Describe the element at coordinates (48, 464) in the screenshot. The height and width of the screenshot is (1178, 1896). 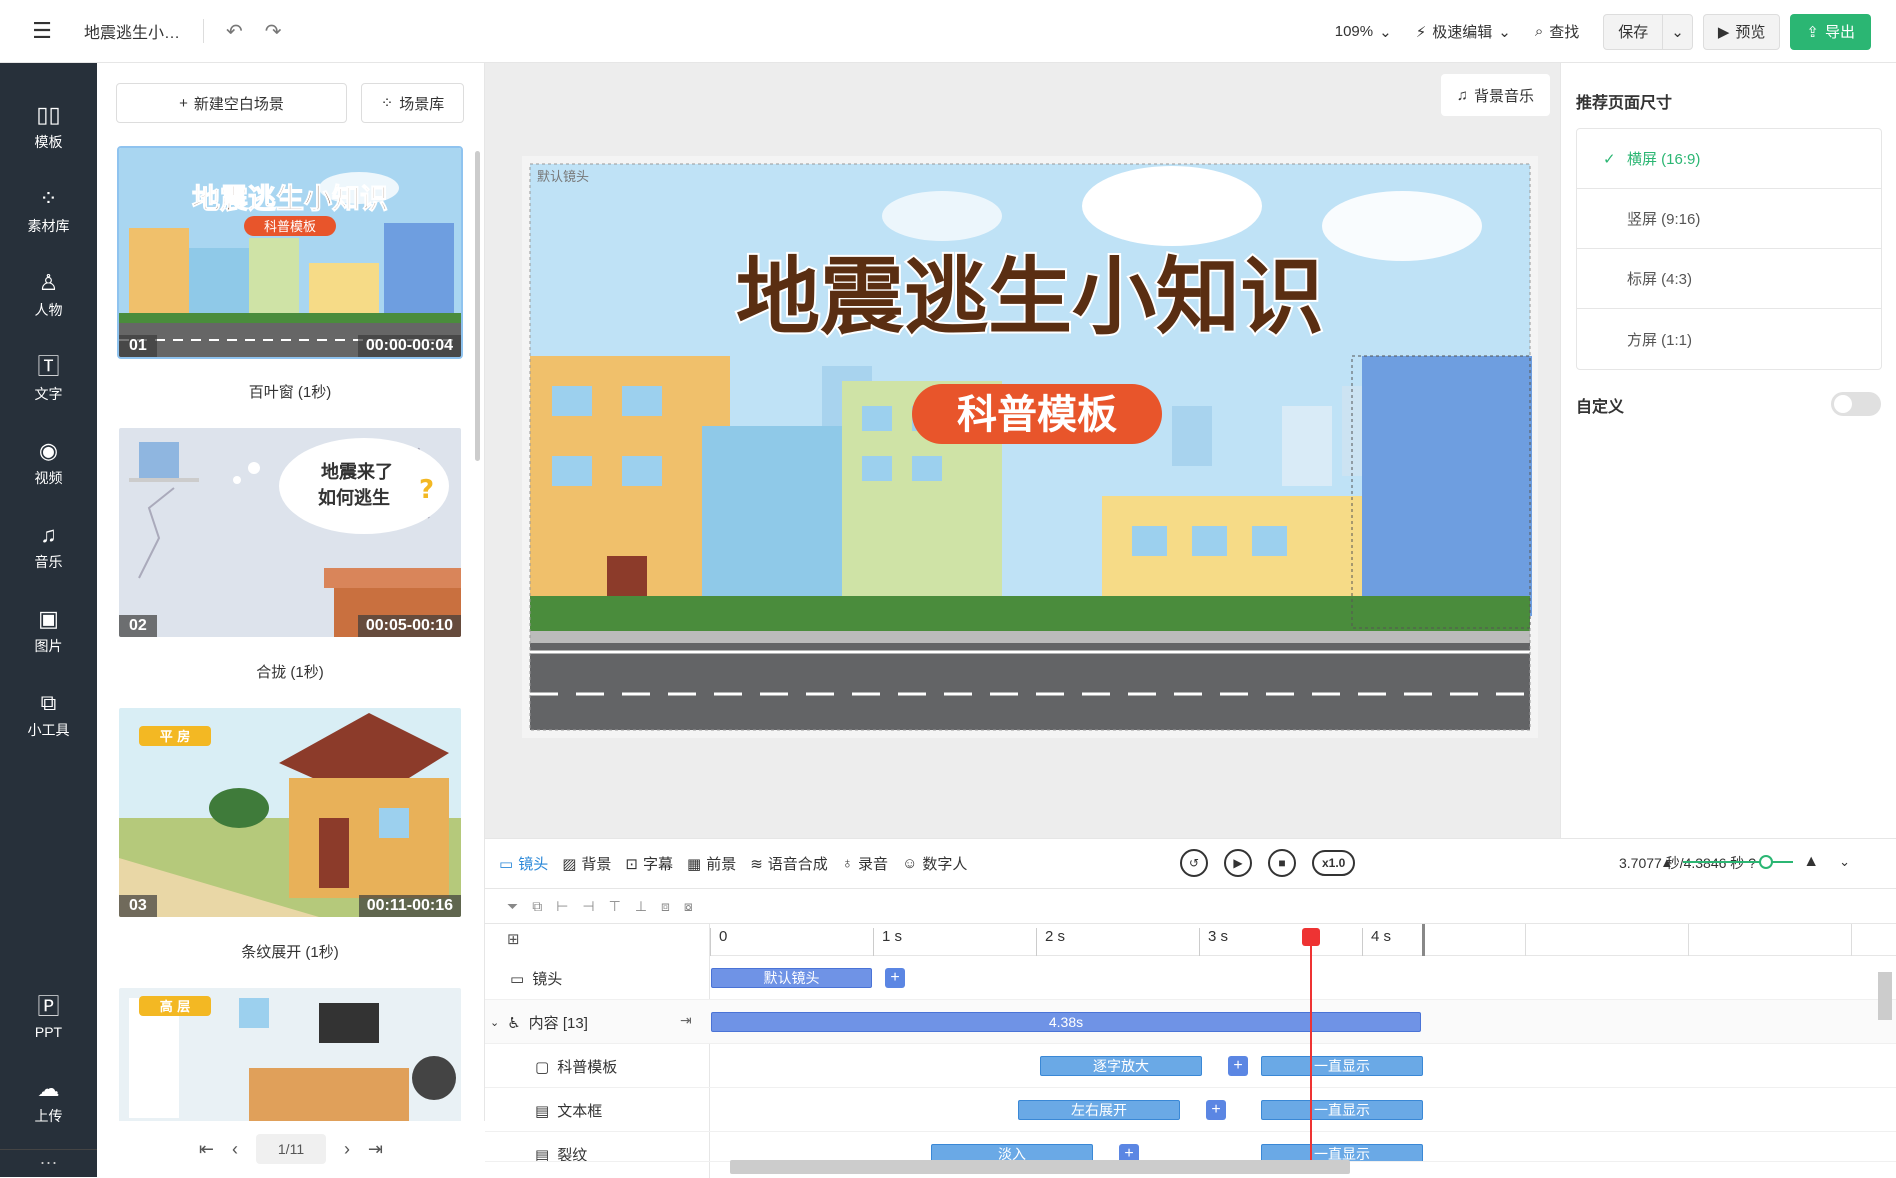
I see `nav-video: ◉ 视频` at that location.